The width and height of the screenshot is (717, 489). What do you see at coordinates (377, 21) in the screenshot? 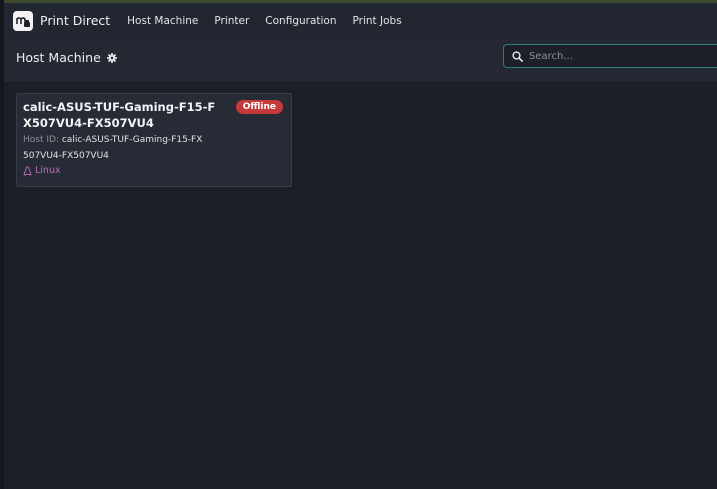
I see `nav-item-print-jobs: Print Jobs` at bounding box center [377, 21].